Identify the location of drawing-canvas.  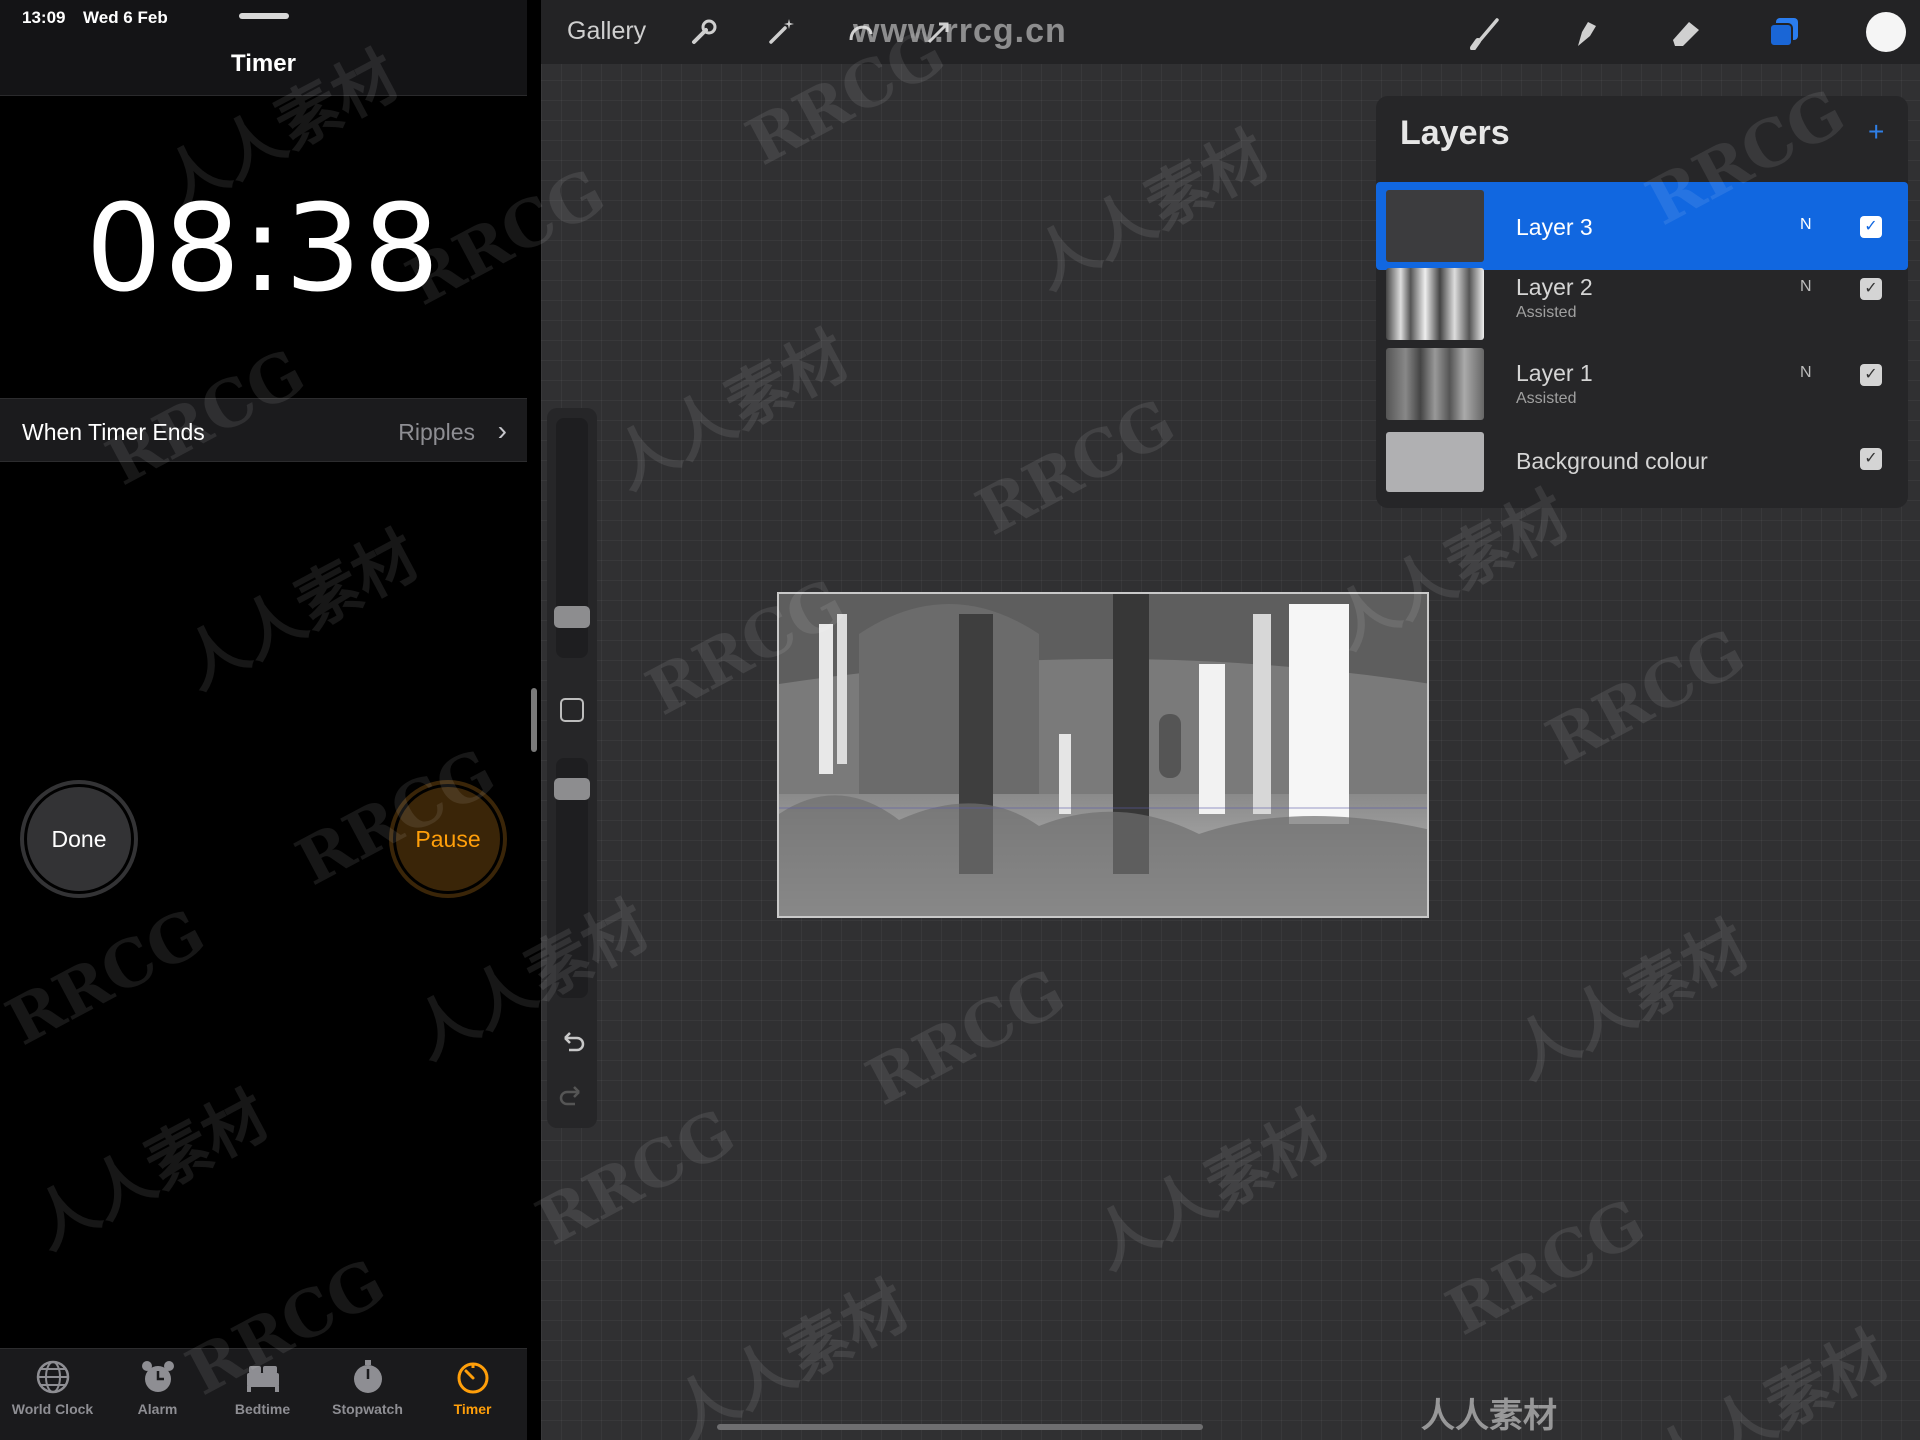
(1103, 755).